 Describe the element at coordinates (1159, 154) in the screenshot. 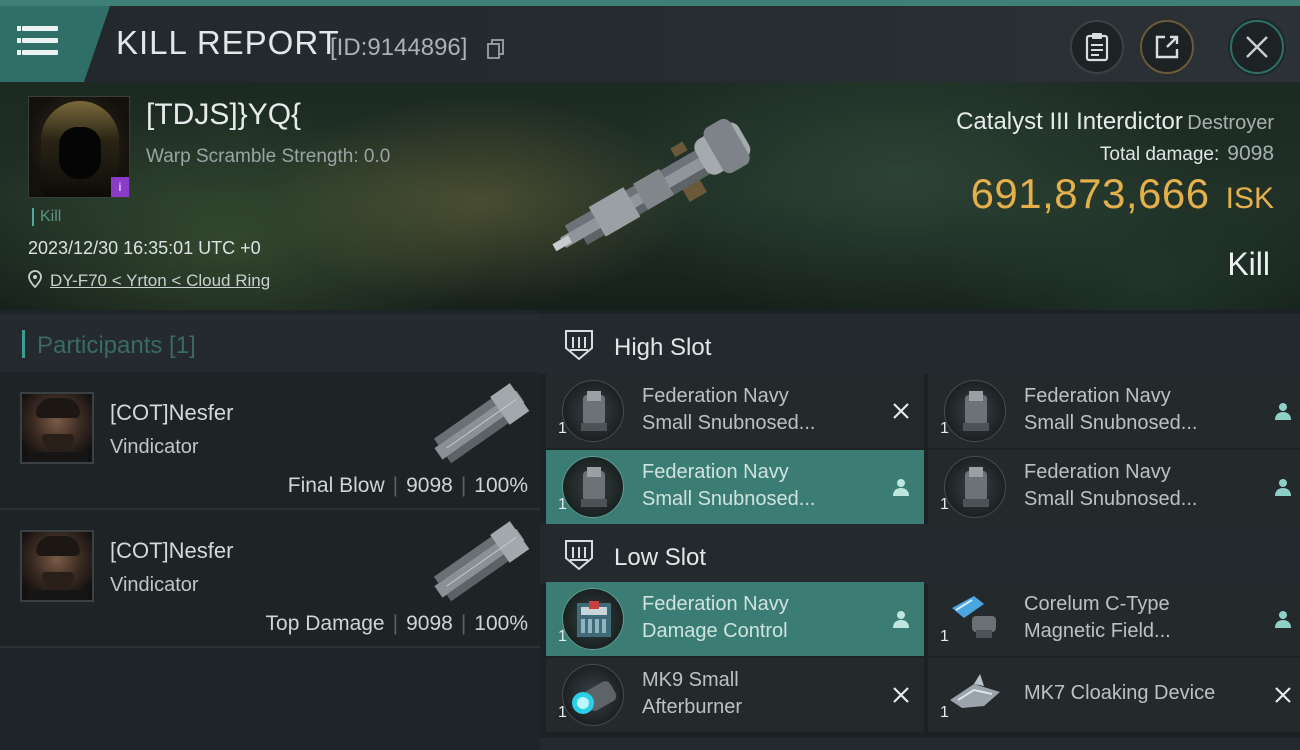

I see `total-damage-label: Total damage:` at that location.